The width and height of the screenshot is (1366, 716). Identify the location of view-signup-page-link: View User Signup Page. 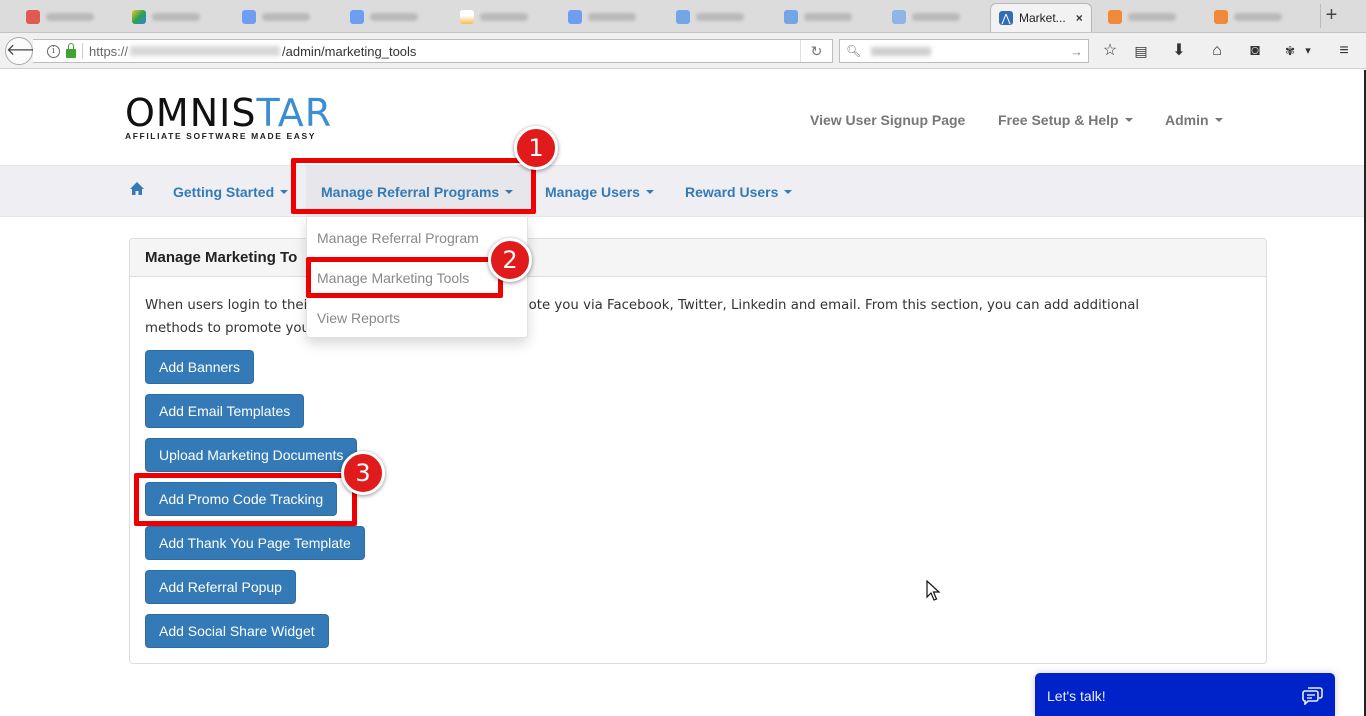
(887, 120).